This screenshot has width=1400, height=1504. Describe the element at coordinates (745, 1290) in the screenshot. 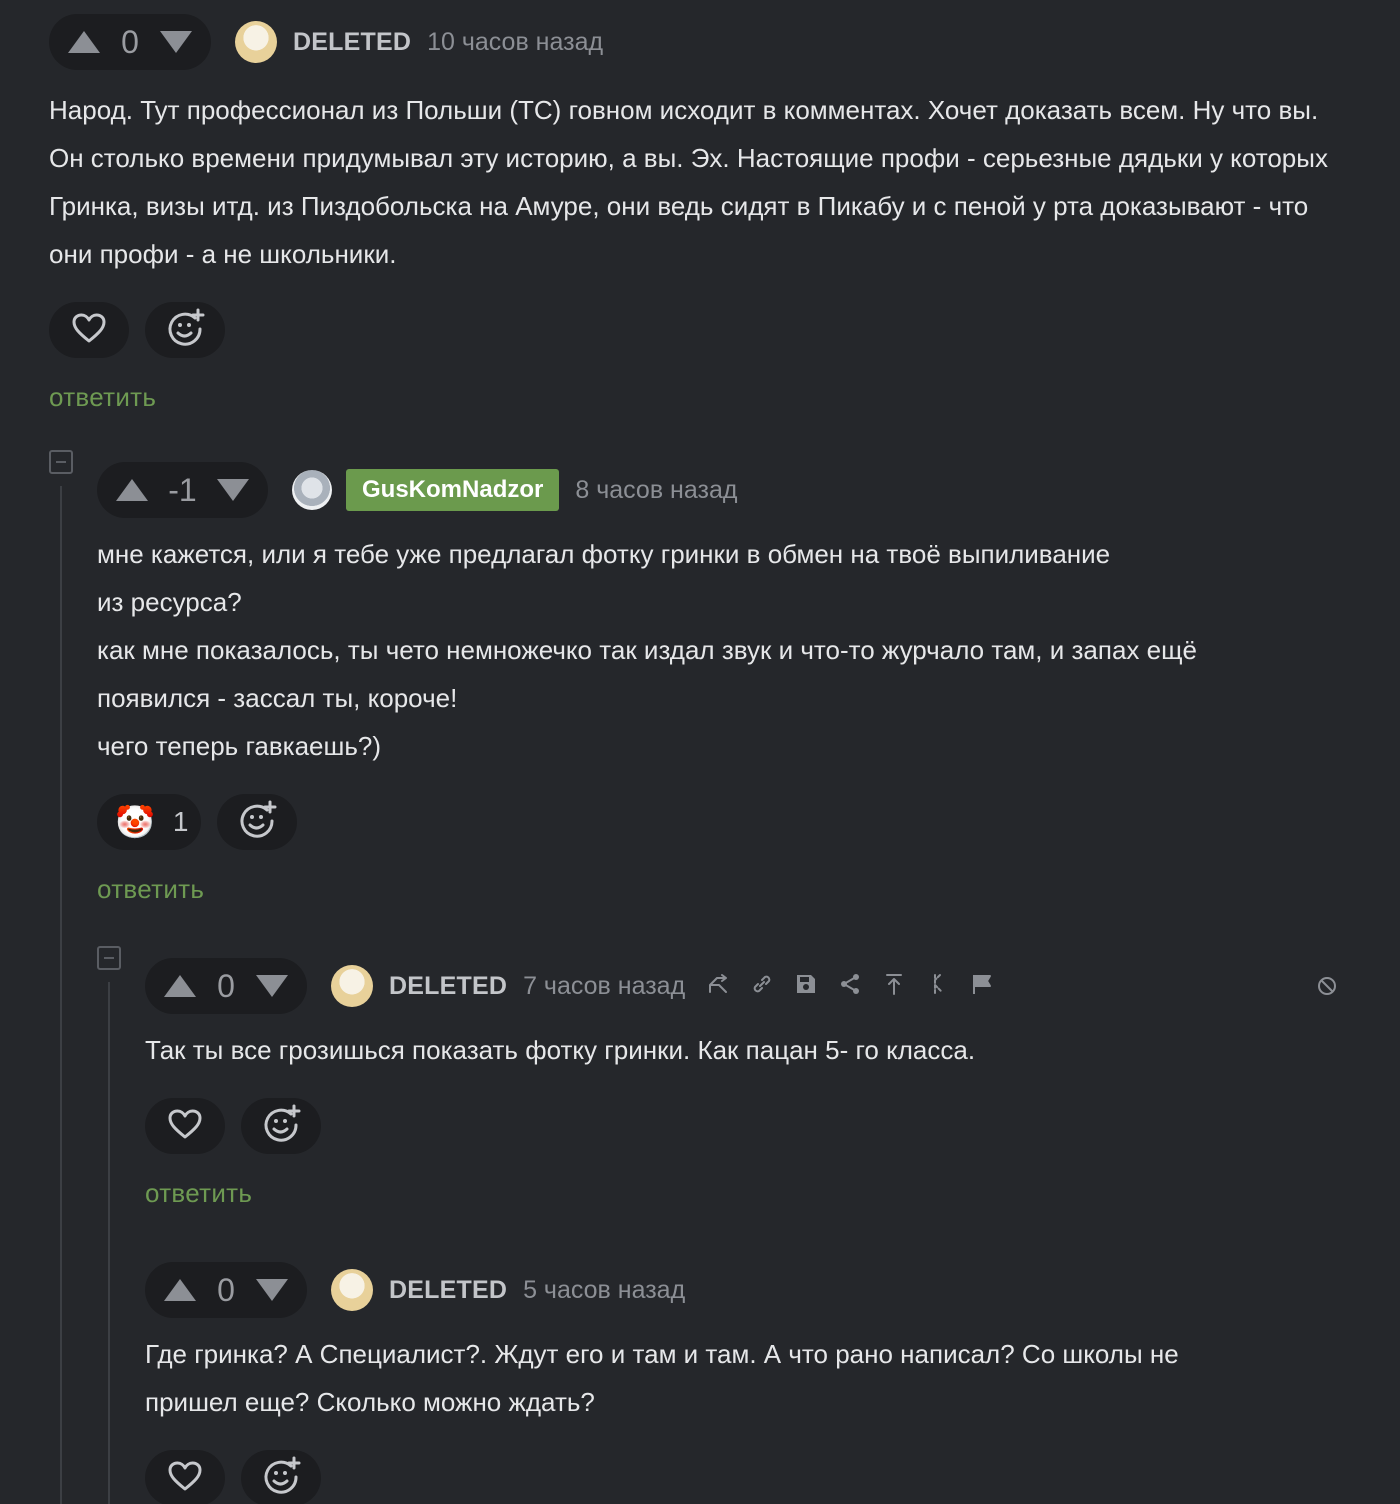

I see `comment-header: 0 DELETED 5 часов назад` at that location.